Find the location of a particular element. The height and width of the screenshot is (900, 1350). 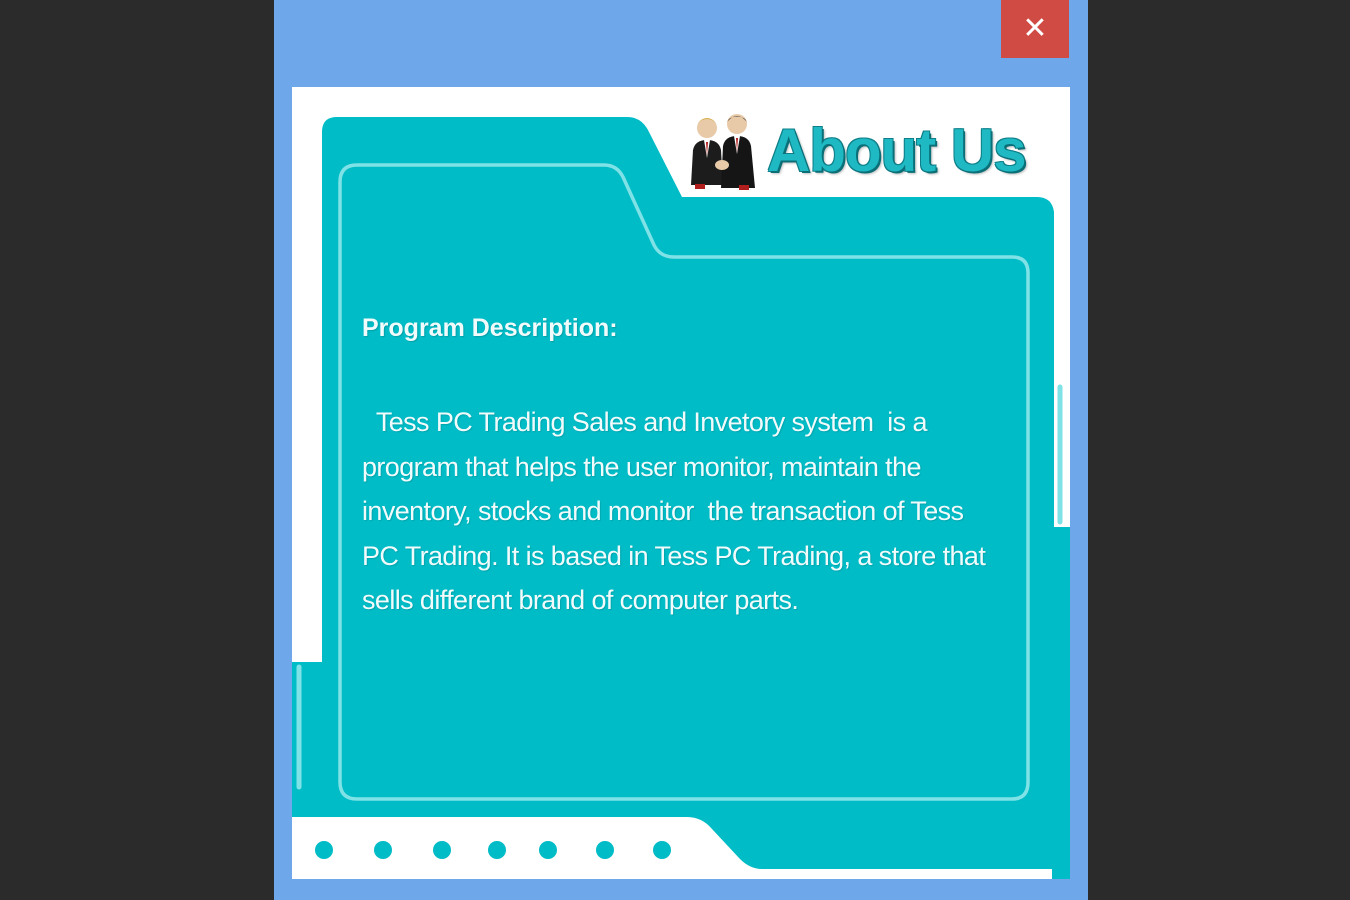

about-heading: About Us is located at coordinates (857, 150).